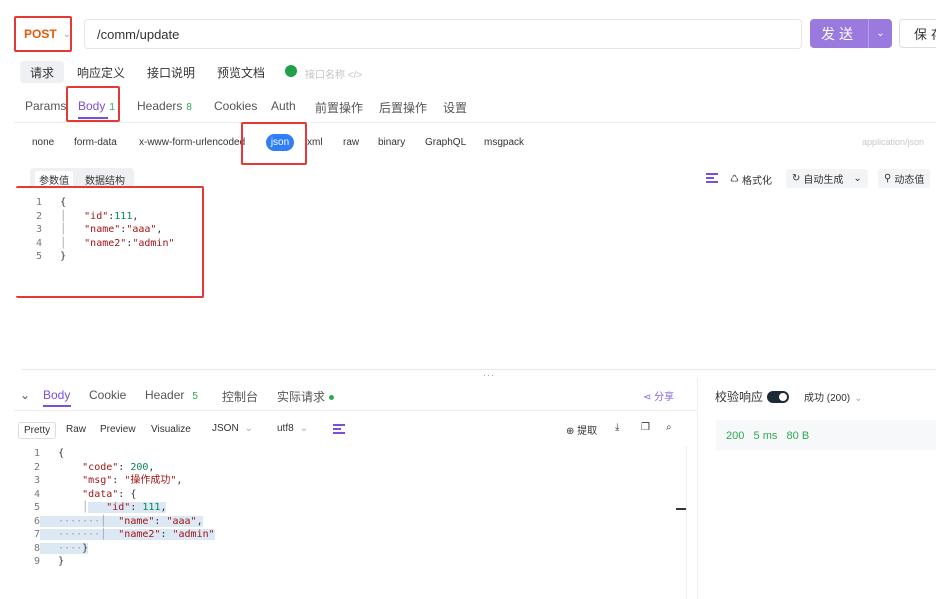  Describe the element at coordinates (664, 397) in the screenshot. I see `share-label: 分享` at that location.